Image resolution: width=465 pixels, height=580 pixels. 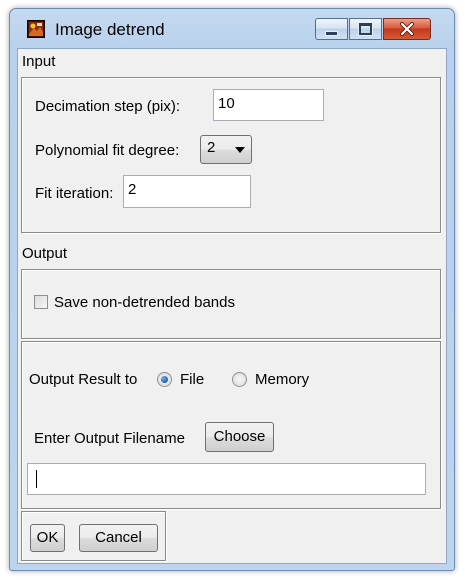 I want to click on fit-iteration-label: Fit iteration:, so click(x=74, y=193).